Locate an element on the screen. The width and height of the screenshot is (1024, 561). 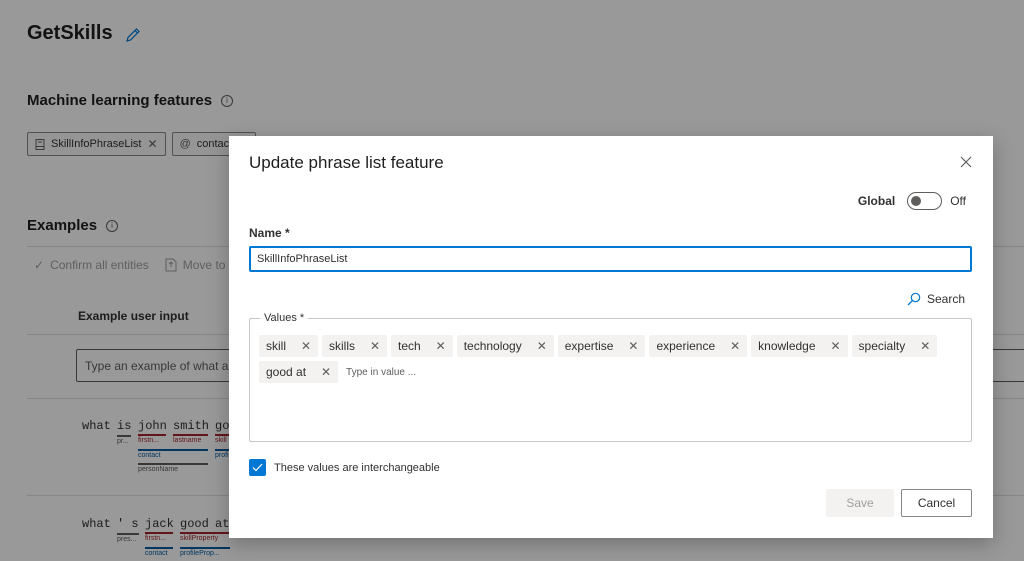
global-toggle-row: Global Off is located at coordinates (912, 201).